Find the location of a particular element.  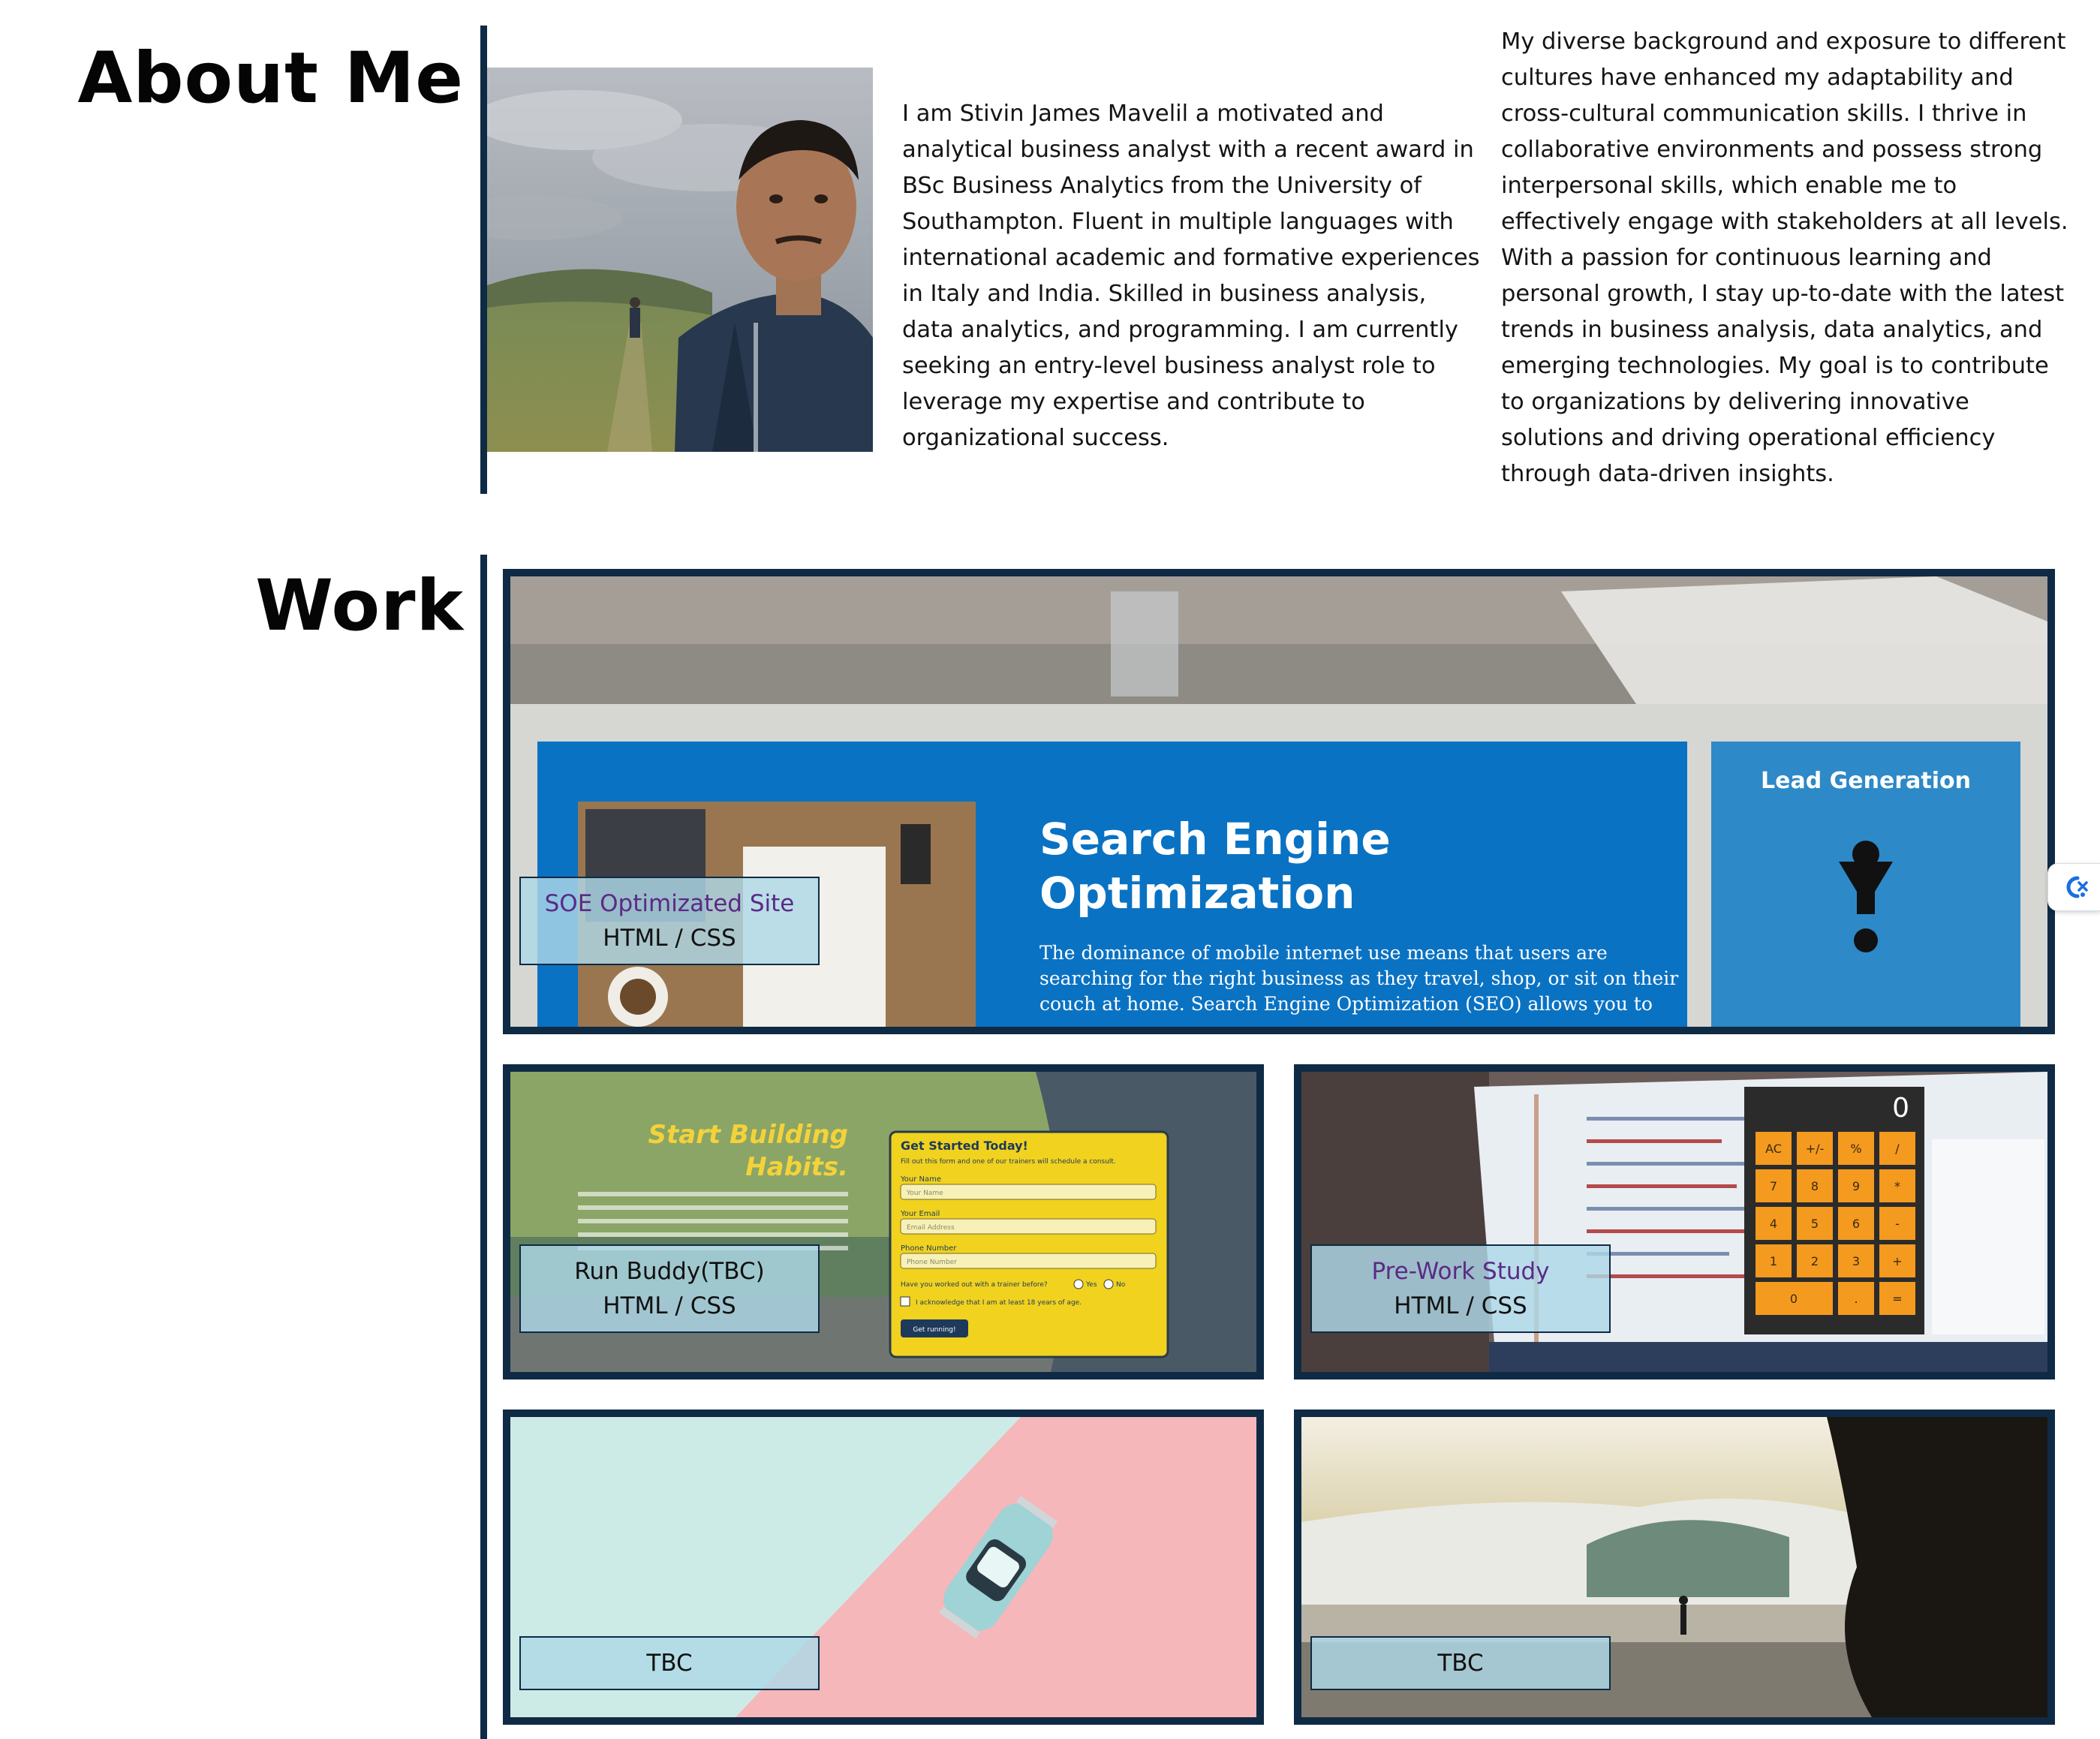

name-label: Your Name is located at coordinates (921, 1179).